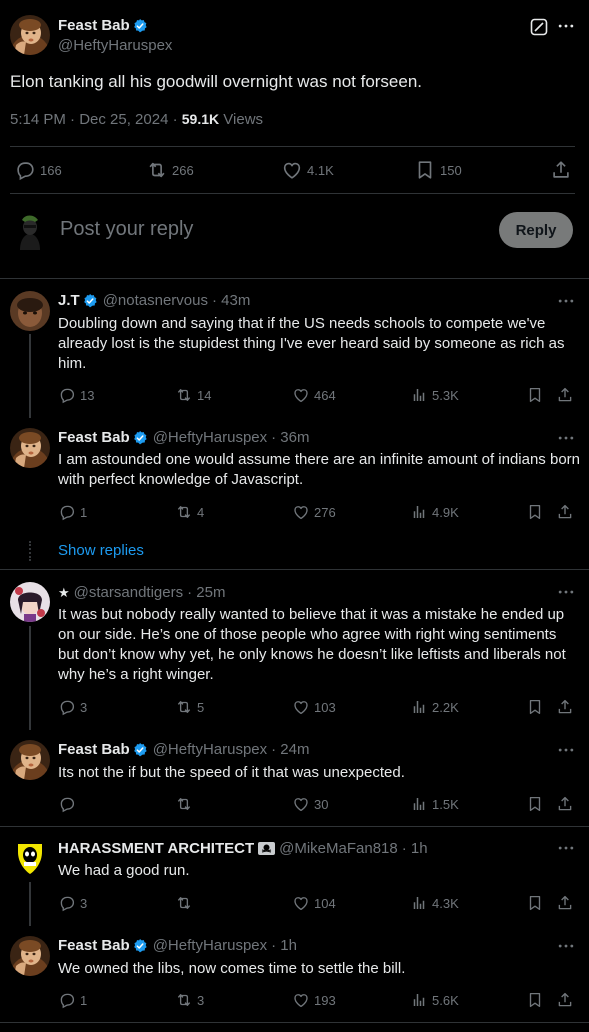  I want to click on repost-action: 14, so click(193, 395).